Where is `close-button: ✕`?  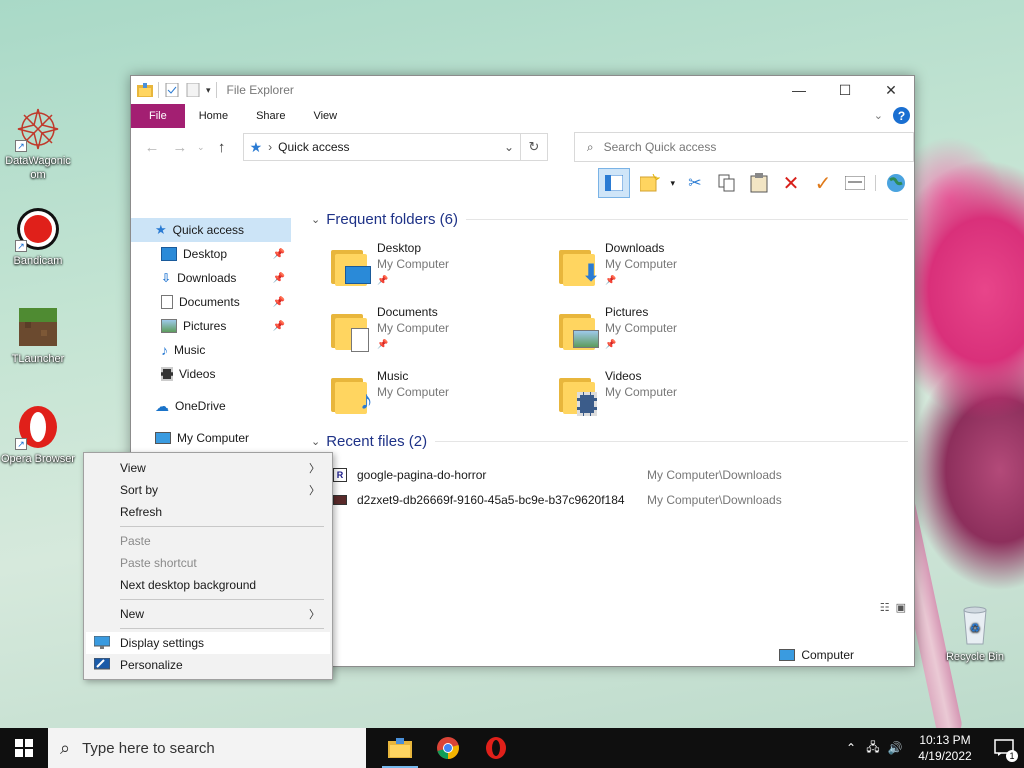 close-button: ✕ is located at coordinates (891, 90).